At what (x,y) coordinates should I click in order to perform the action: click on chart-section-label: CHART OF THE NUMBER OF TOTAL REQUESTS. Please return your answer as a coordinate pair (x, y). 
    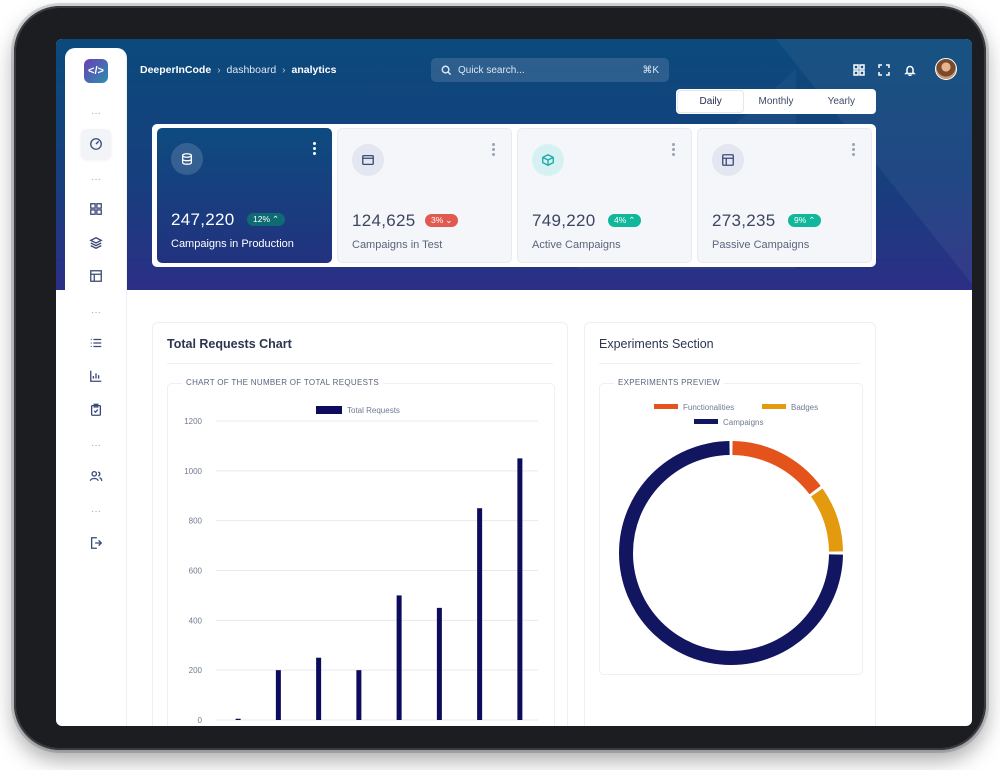
    Looking at the image, I should click on (283, 382).